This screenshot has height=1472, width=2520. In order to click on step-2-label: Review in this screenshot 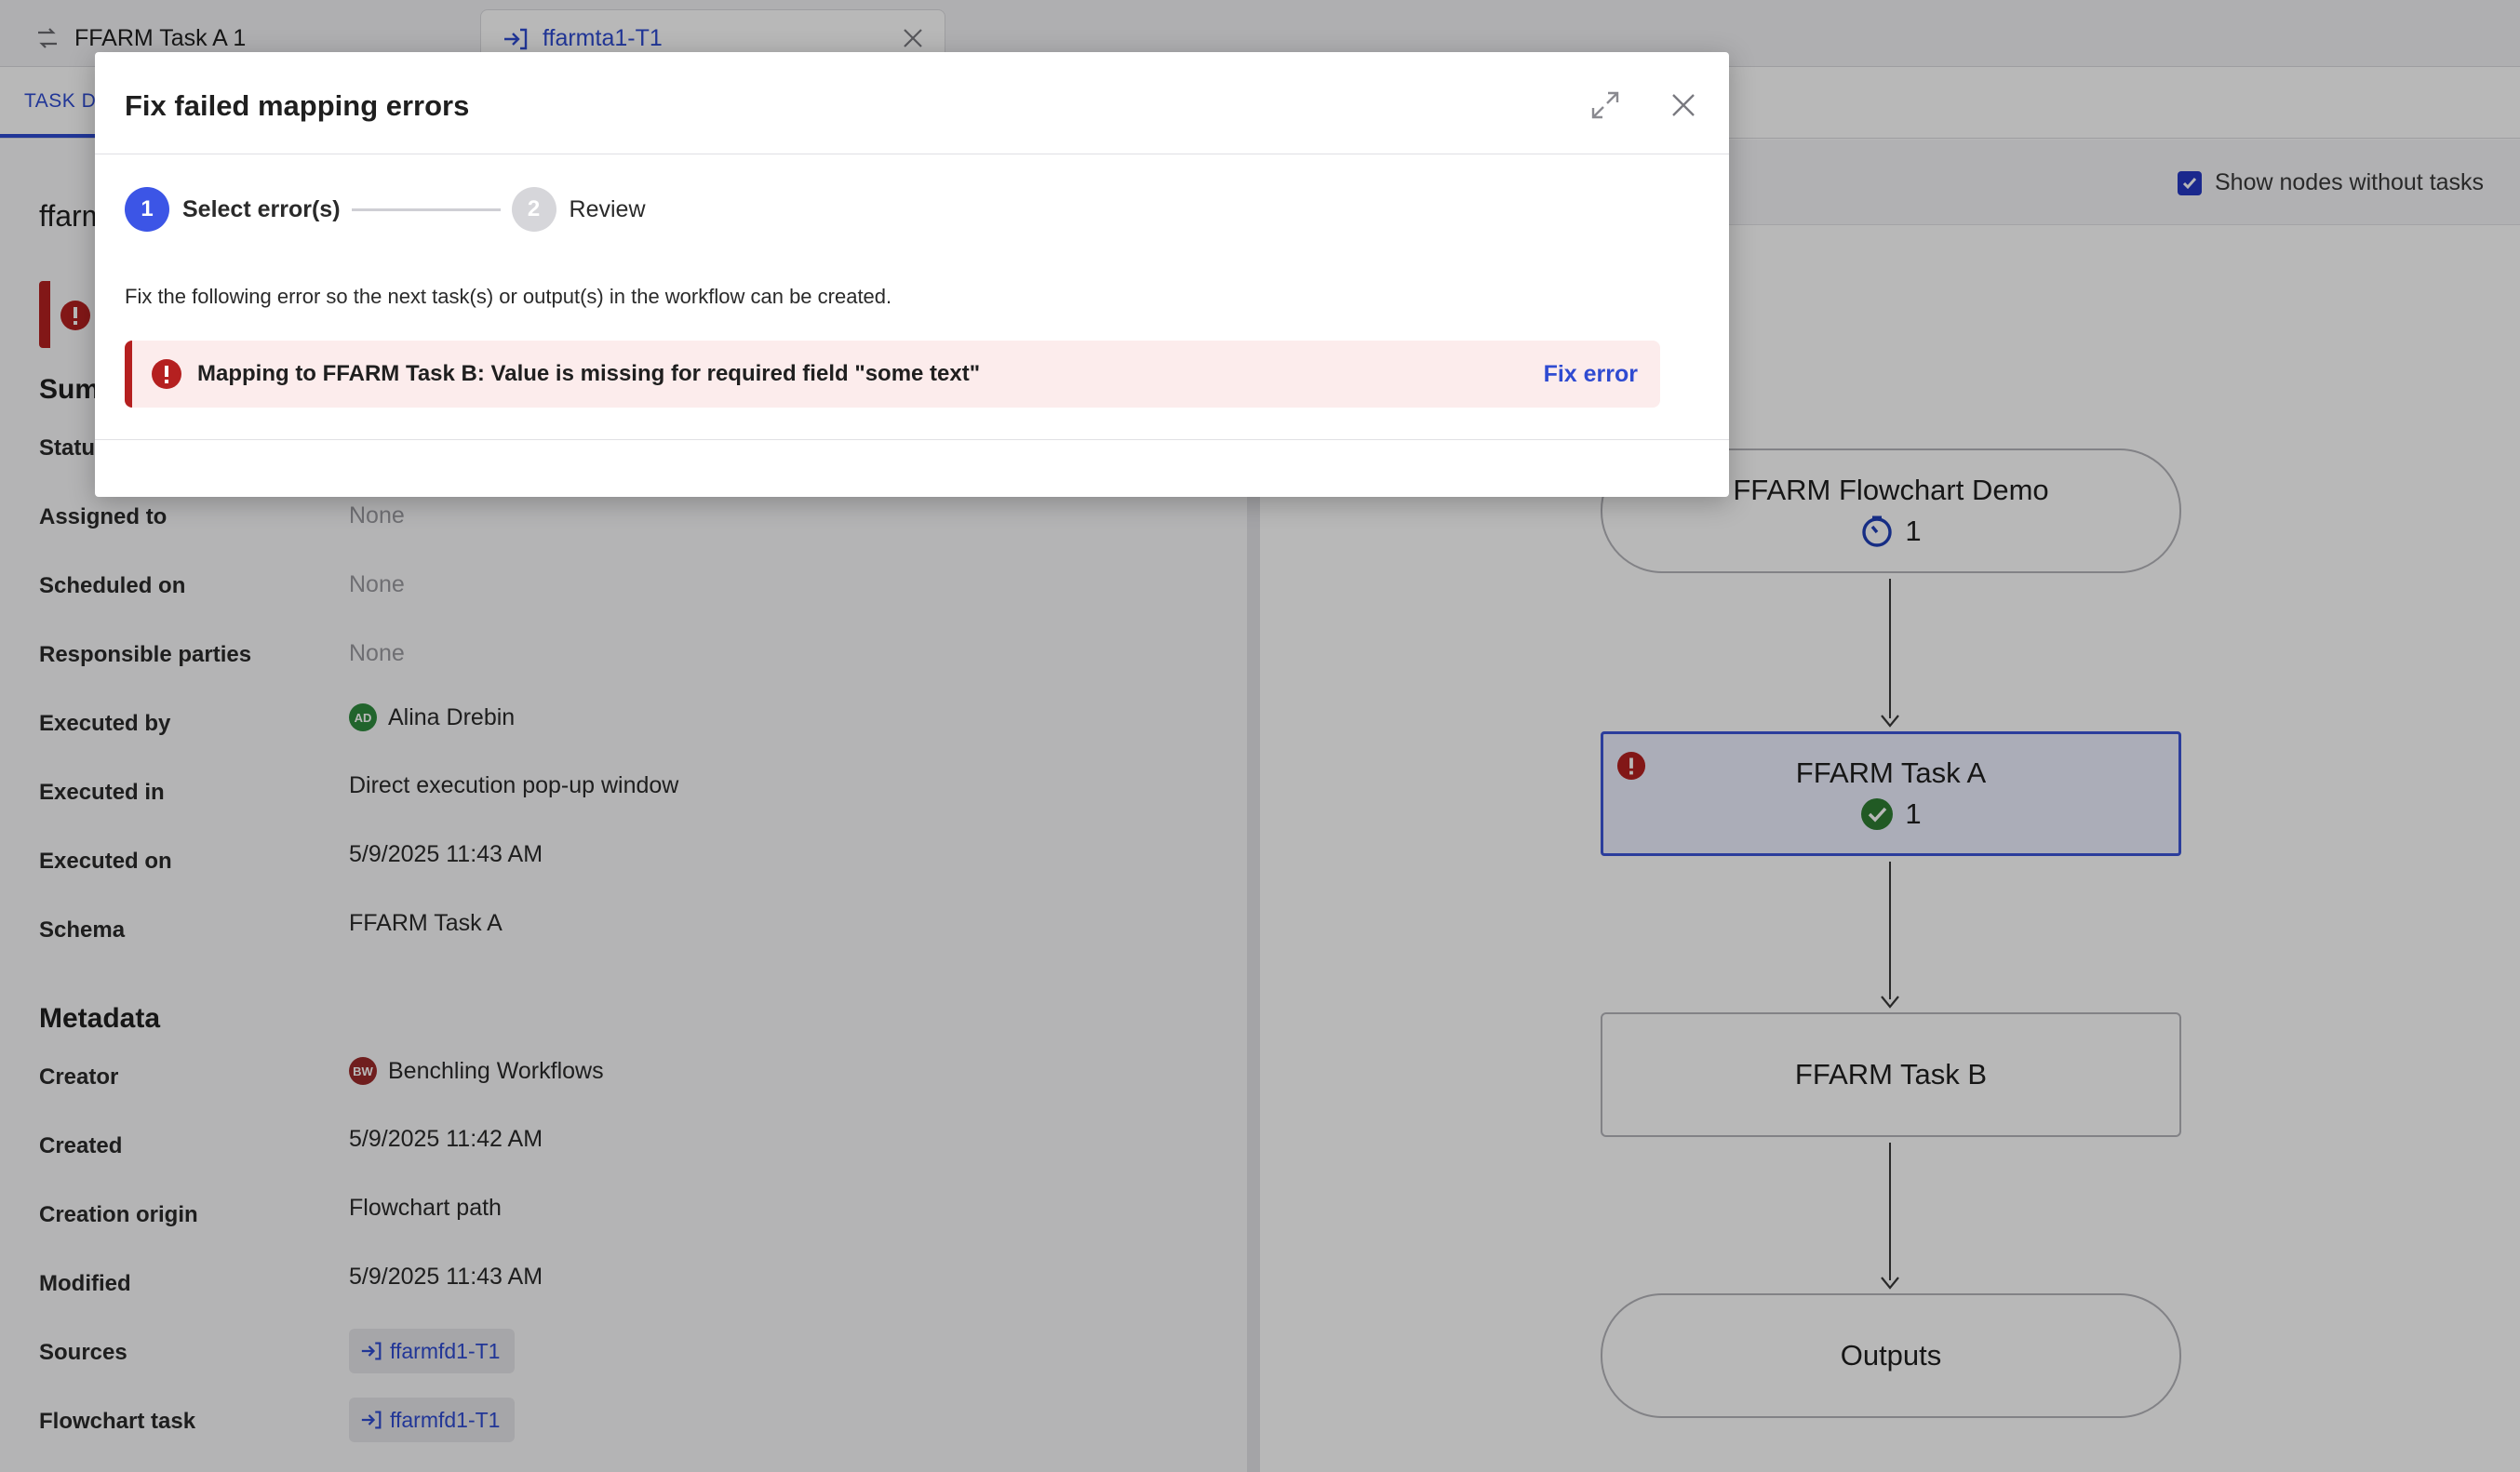, I will do `click(607, 208)`.